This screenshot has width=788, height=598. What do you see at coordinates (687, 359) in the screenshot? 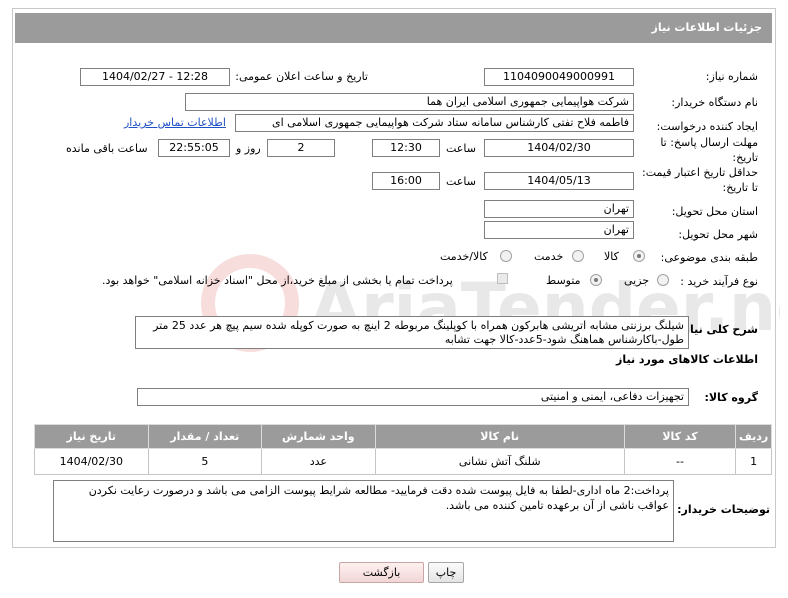
I see `goods-info-title: اطلاعات کالاهای مورد نیاز` at bounding box center [687, 359].